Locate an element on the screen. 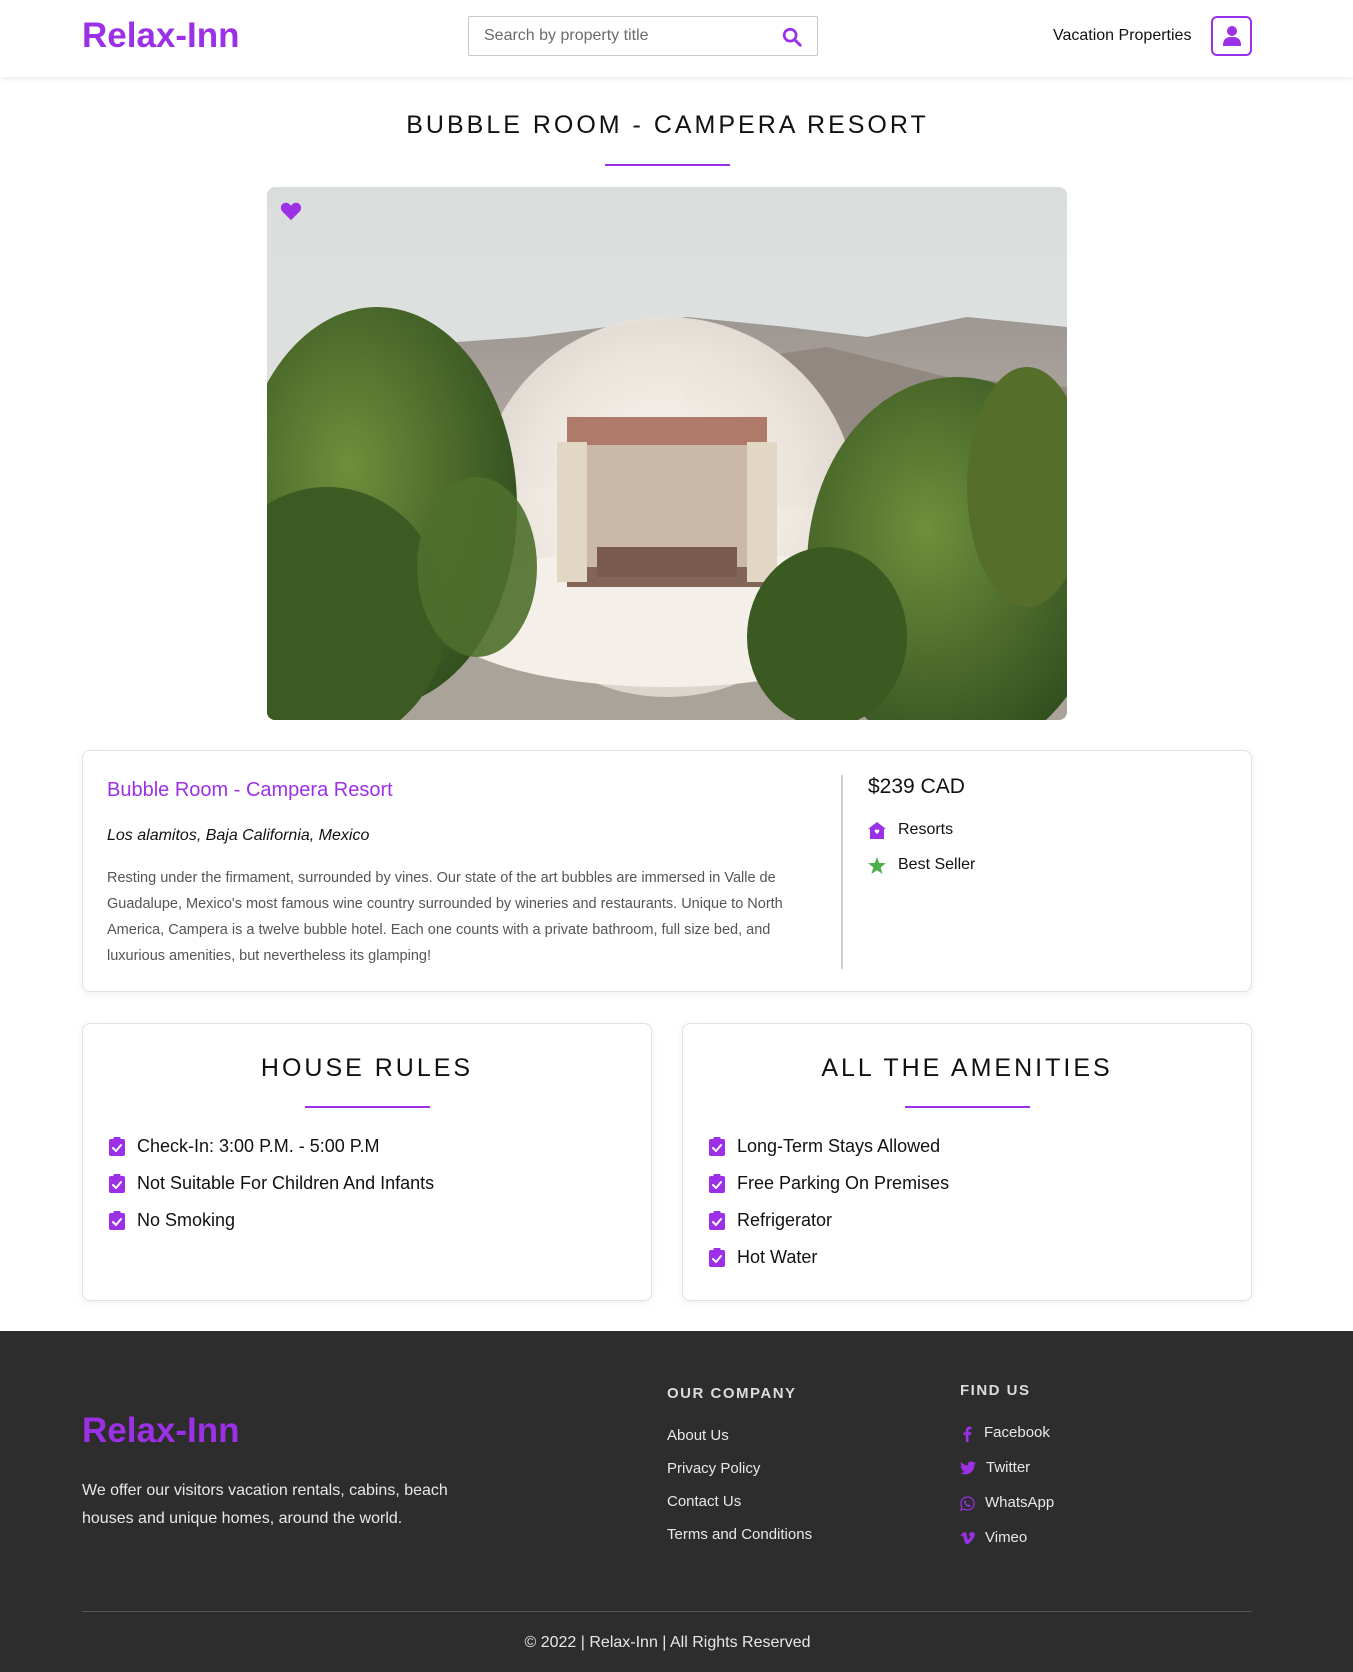  property-badge: Best Seller is located at coordinates (921, 865).